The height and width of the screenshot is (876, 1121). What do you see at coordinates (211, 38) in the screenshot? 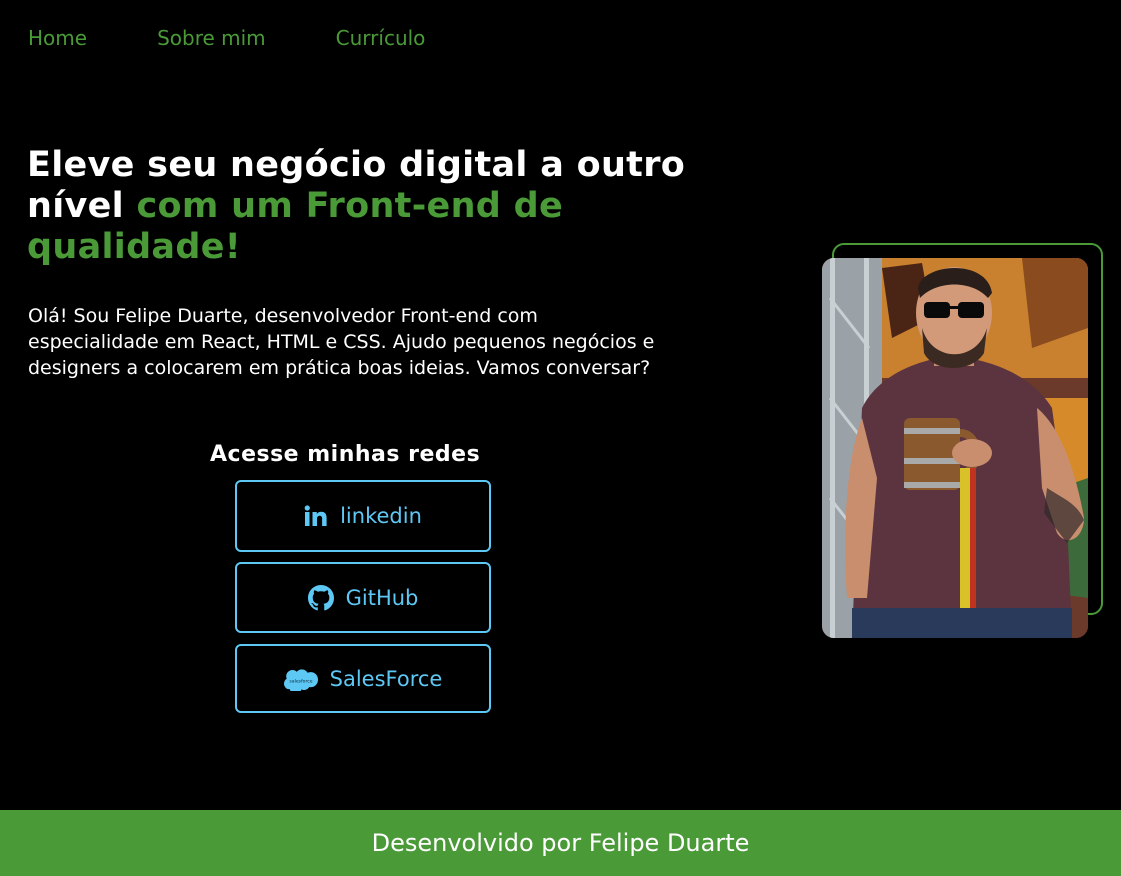
I see `nav-link-sobre-mim: Sobre mim` at bounding box center [211, 38].